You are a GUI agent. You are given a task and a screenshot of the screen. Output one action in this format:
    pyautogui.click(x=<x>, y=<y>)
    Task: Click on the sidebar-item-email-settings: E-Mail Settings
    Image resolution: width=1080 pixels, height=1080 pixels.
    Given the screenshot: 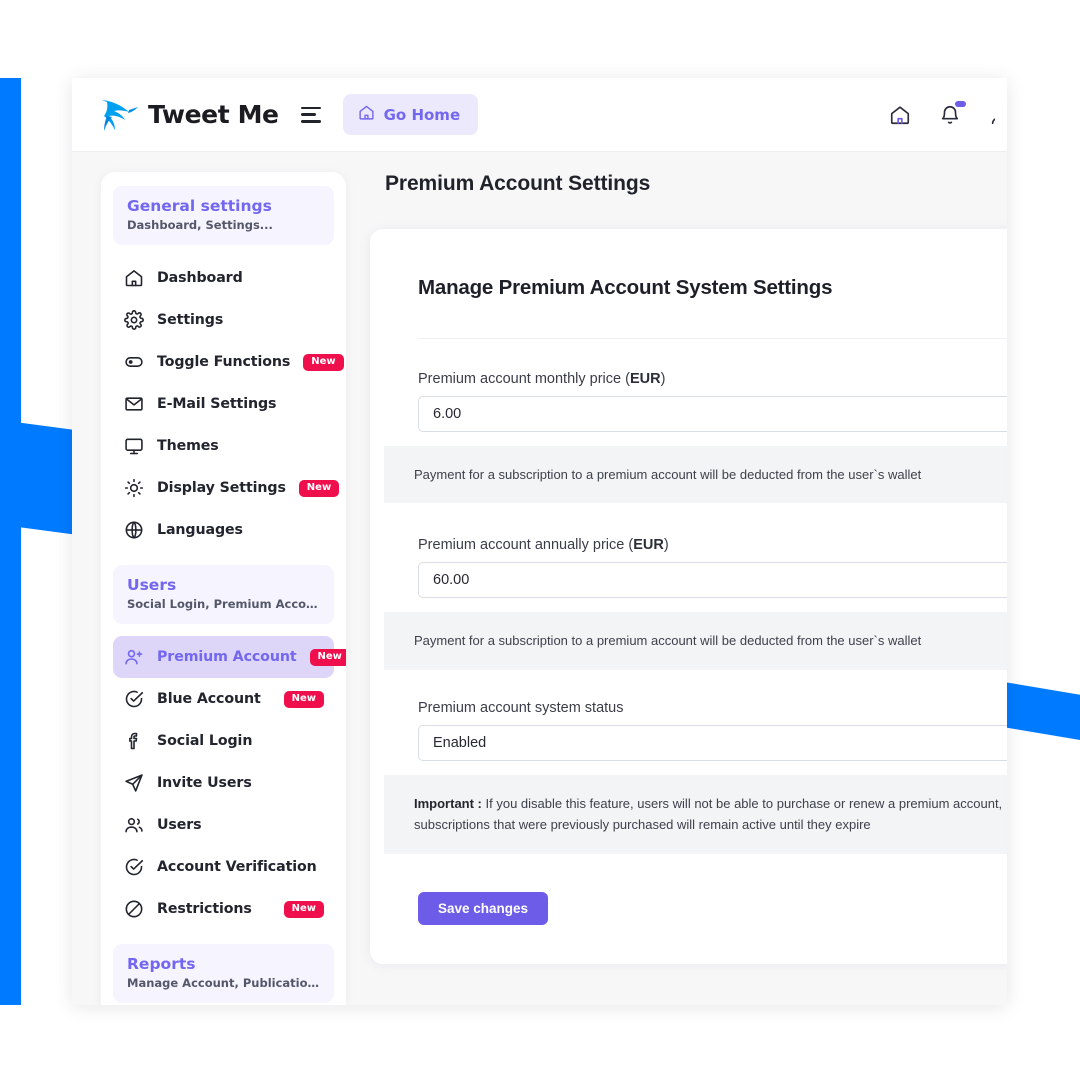 What is the action you would take?
    pyautogui.click(x=223, y=404)
    